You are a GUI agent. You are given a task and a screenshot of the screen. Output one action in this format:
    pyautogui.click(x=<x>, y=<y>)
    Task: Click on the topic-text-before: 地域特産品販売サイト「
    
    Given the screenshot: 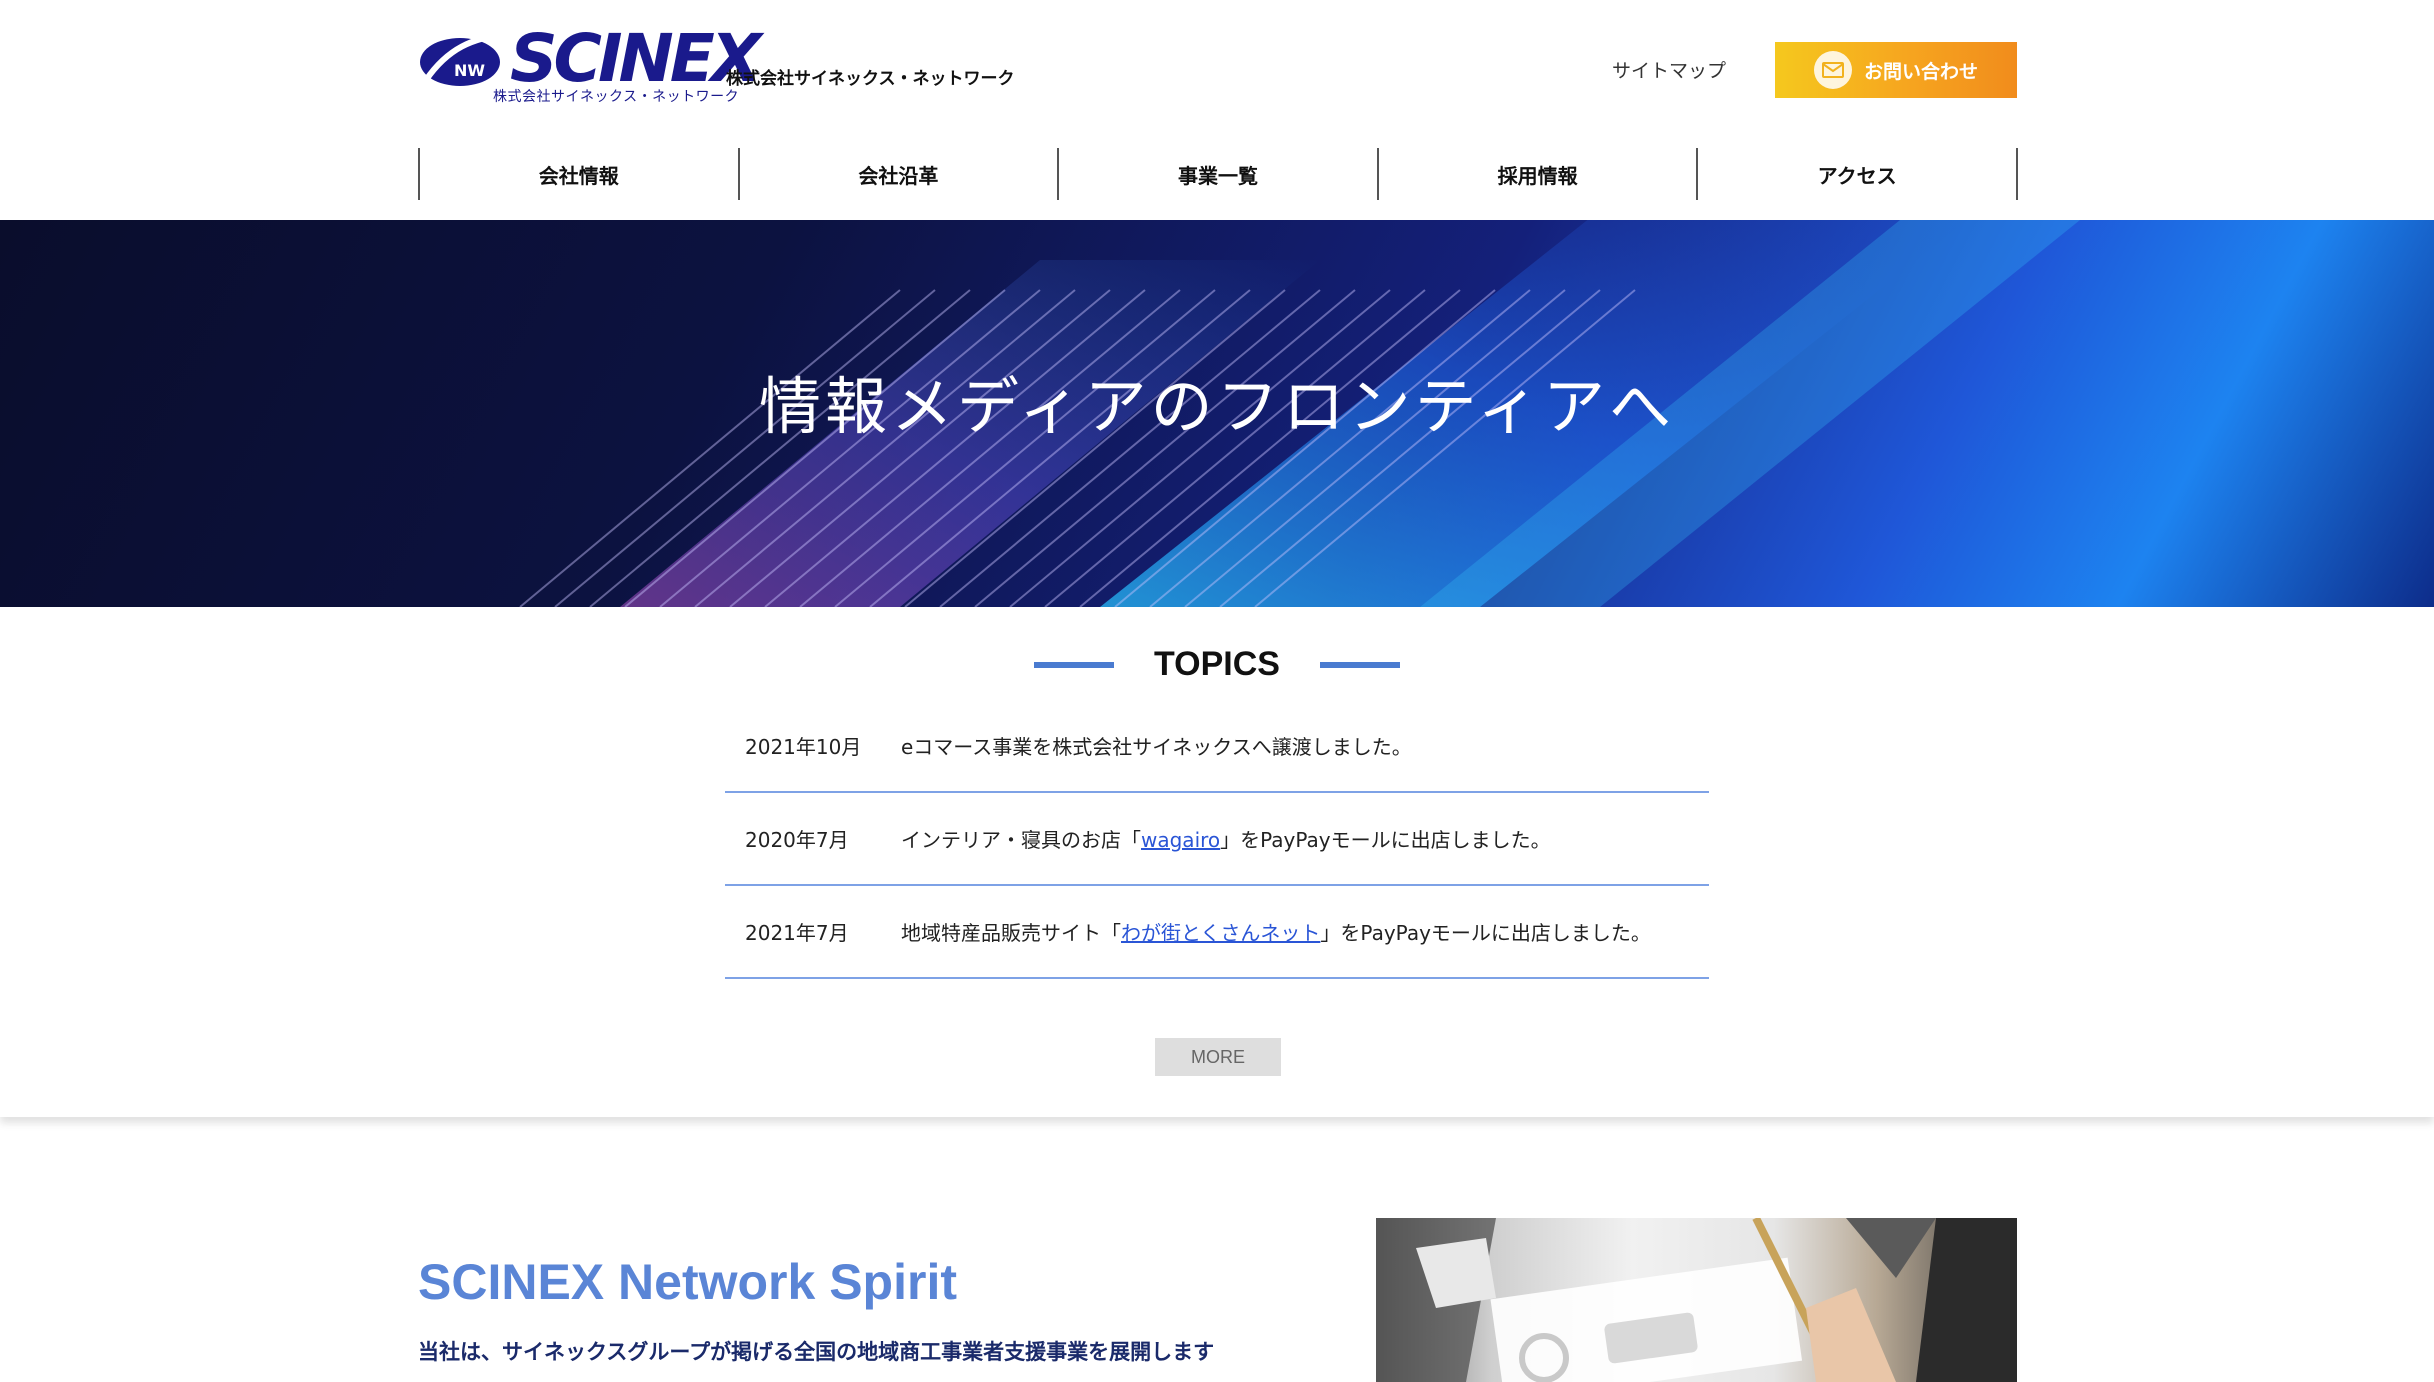 What is the action you would take?
    pyautogui.click(x=1011, y=933)
    